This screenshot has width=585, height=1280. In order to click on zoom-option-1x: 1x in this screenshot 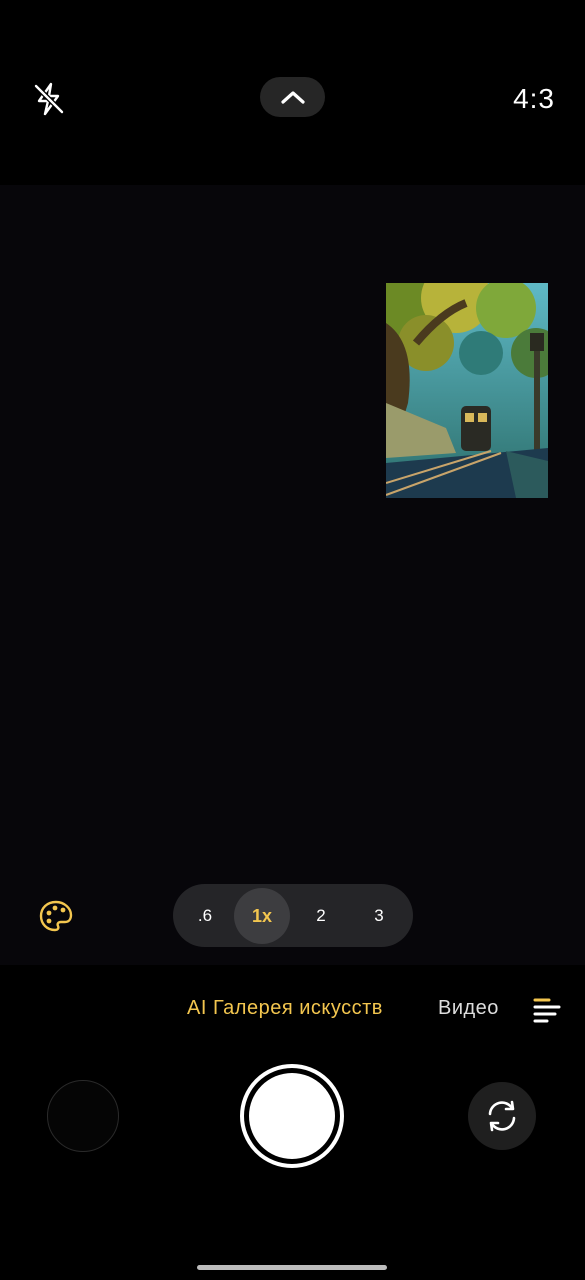, I will do `click(262, 916)`.